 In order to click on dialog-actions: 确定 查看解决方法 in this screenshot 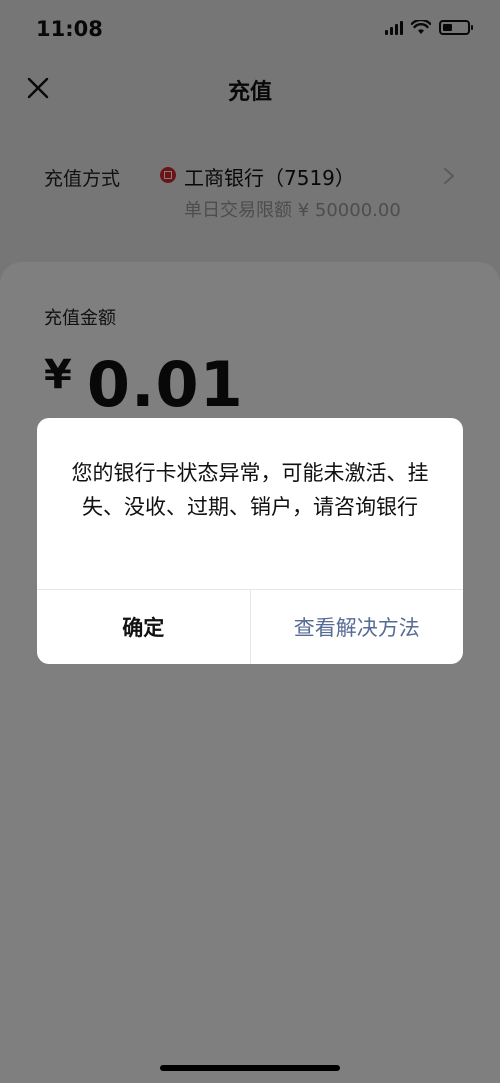, I will do `click(250, 626)`.